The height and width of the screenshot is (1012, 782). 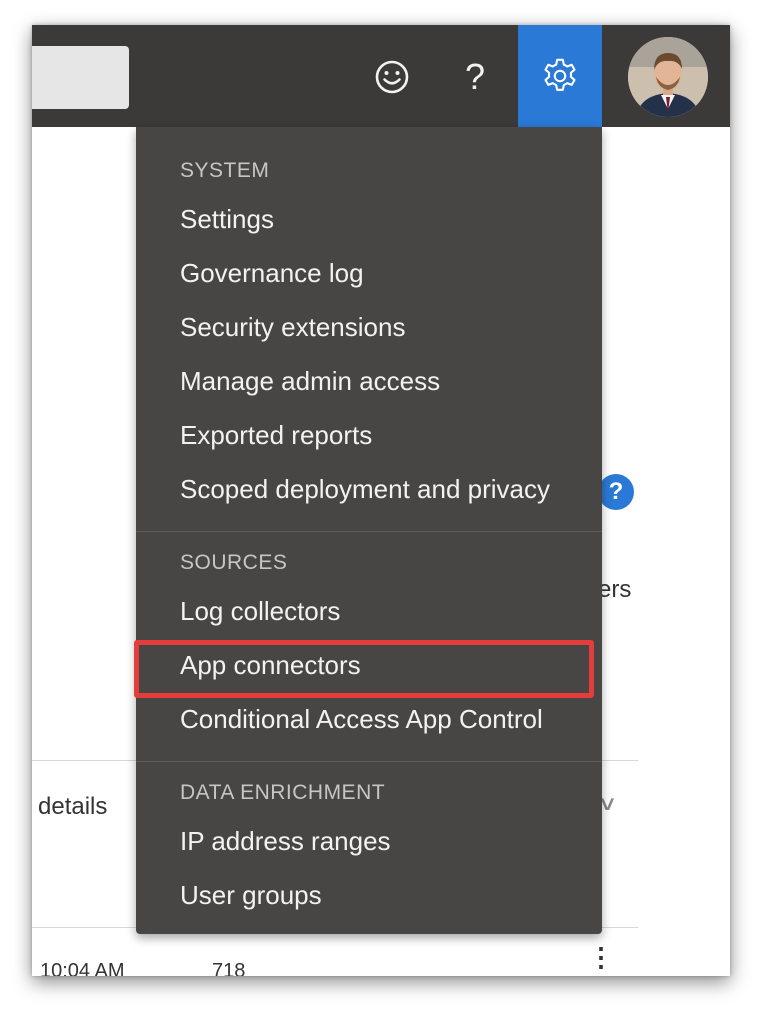 I want to click on help-badge-icon: ?, so click(x=616, y=492).